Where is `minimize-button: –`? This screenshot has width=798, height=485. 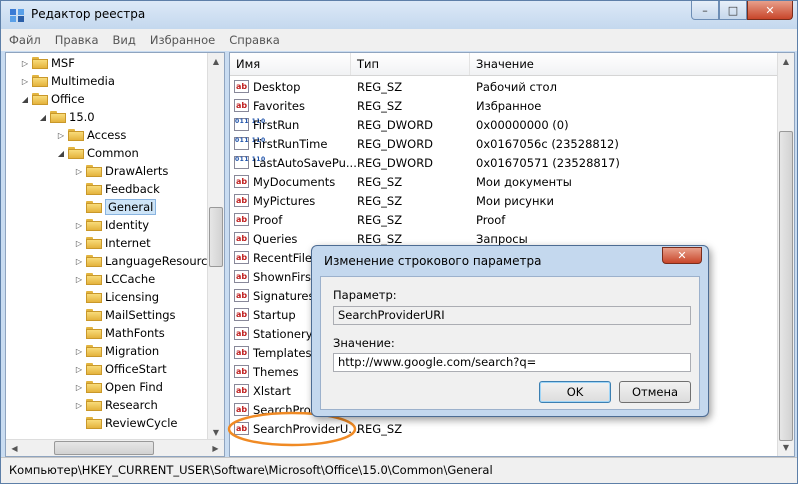
minimize-button: – is located at coordinates (705, 10).